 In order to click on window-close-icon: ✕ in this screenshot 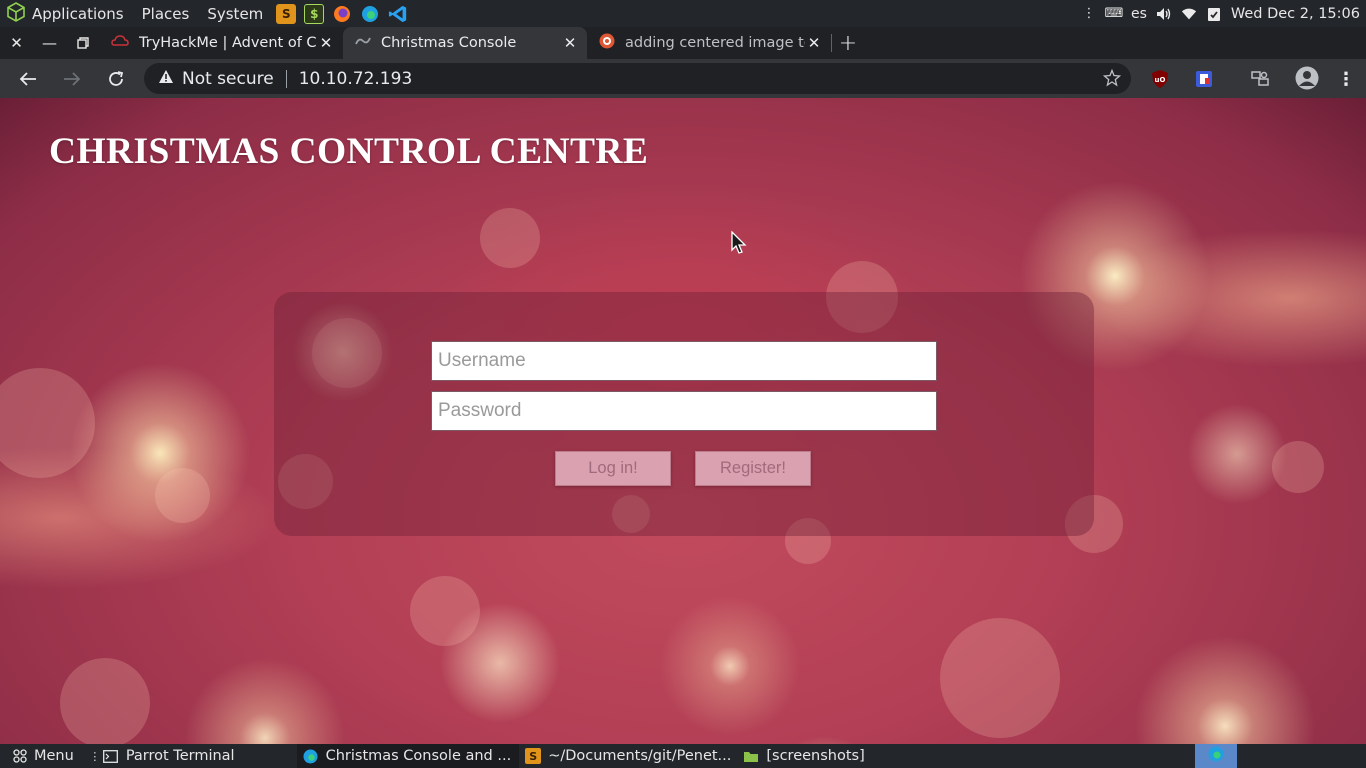, I will do `click(16, 43)`.